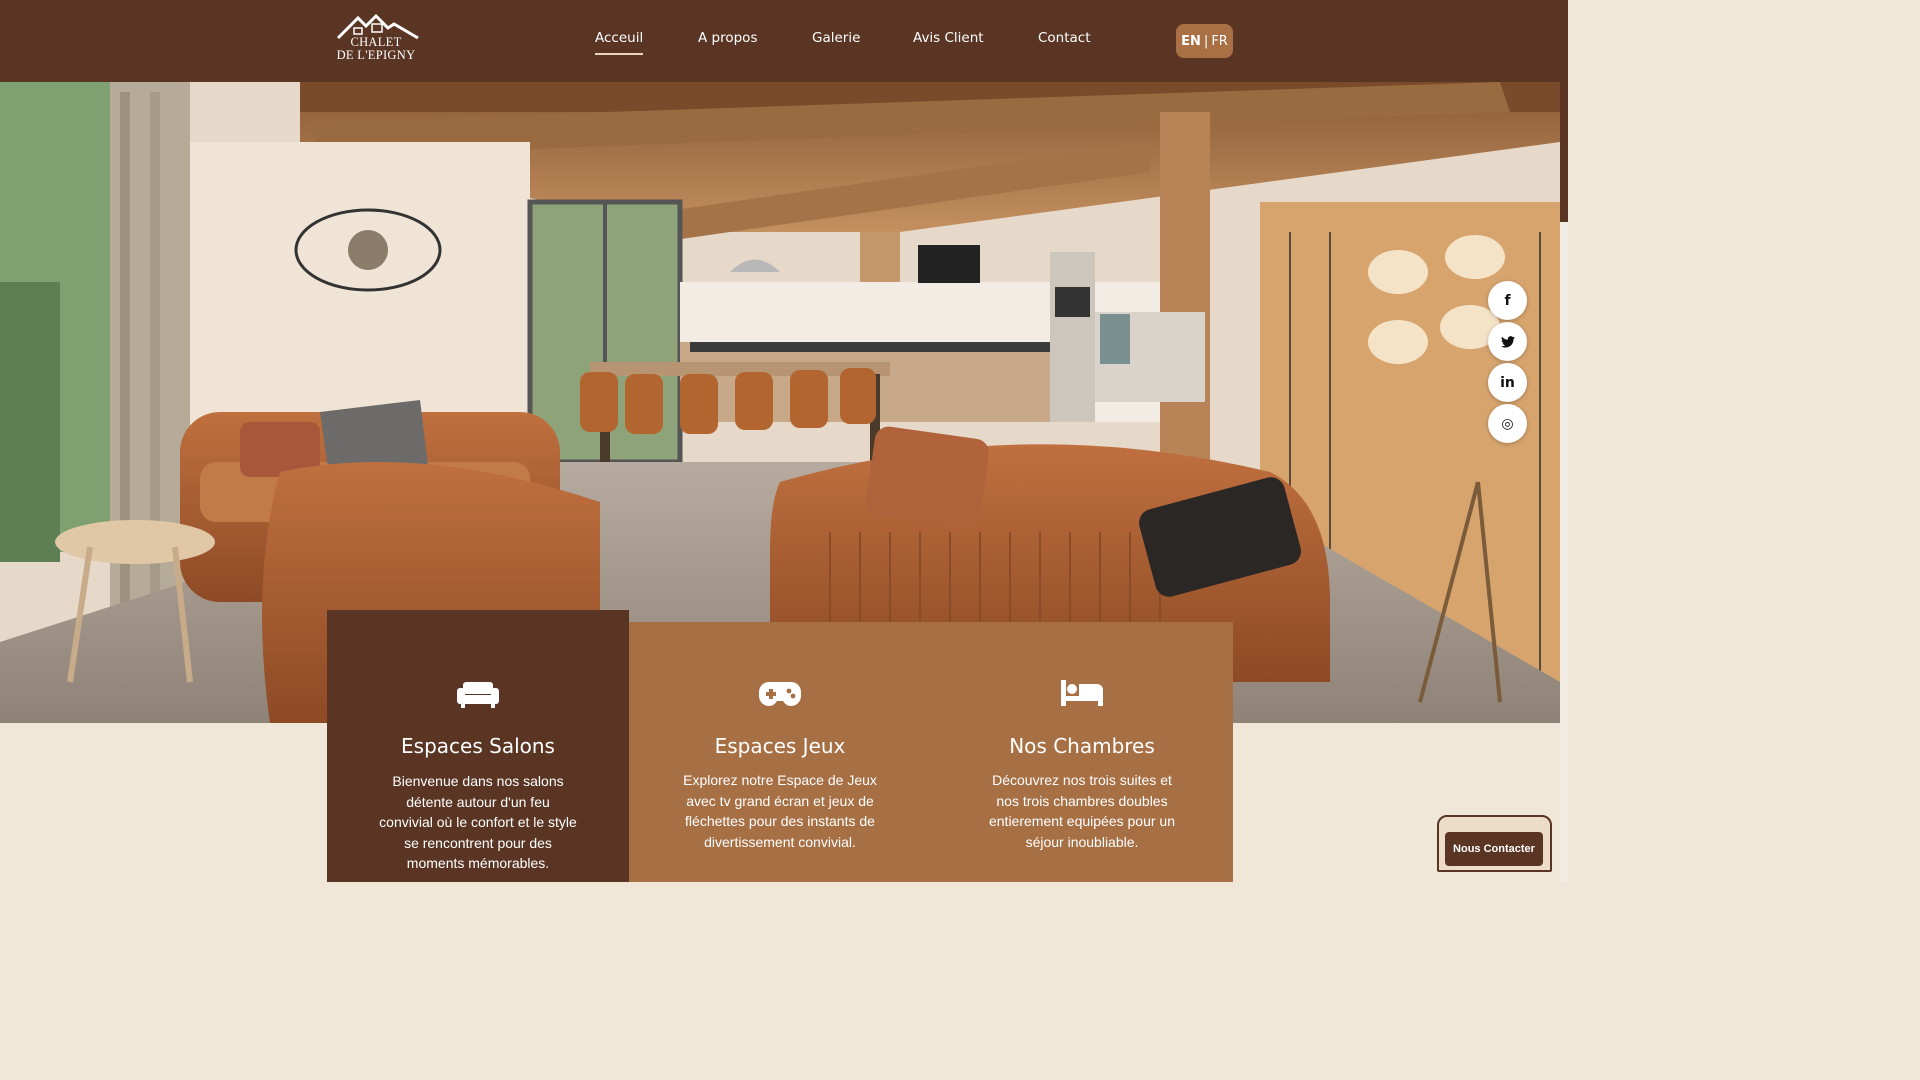  I want to click on linkedin-icon: in, so click(1507, 382).